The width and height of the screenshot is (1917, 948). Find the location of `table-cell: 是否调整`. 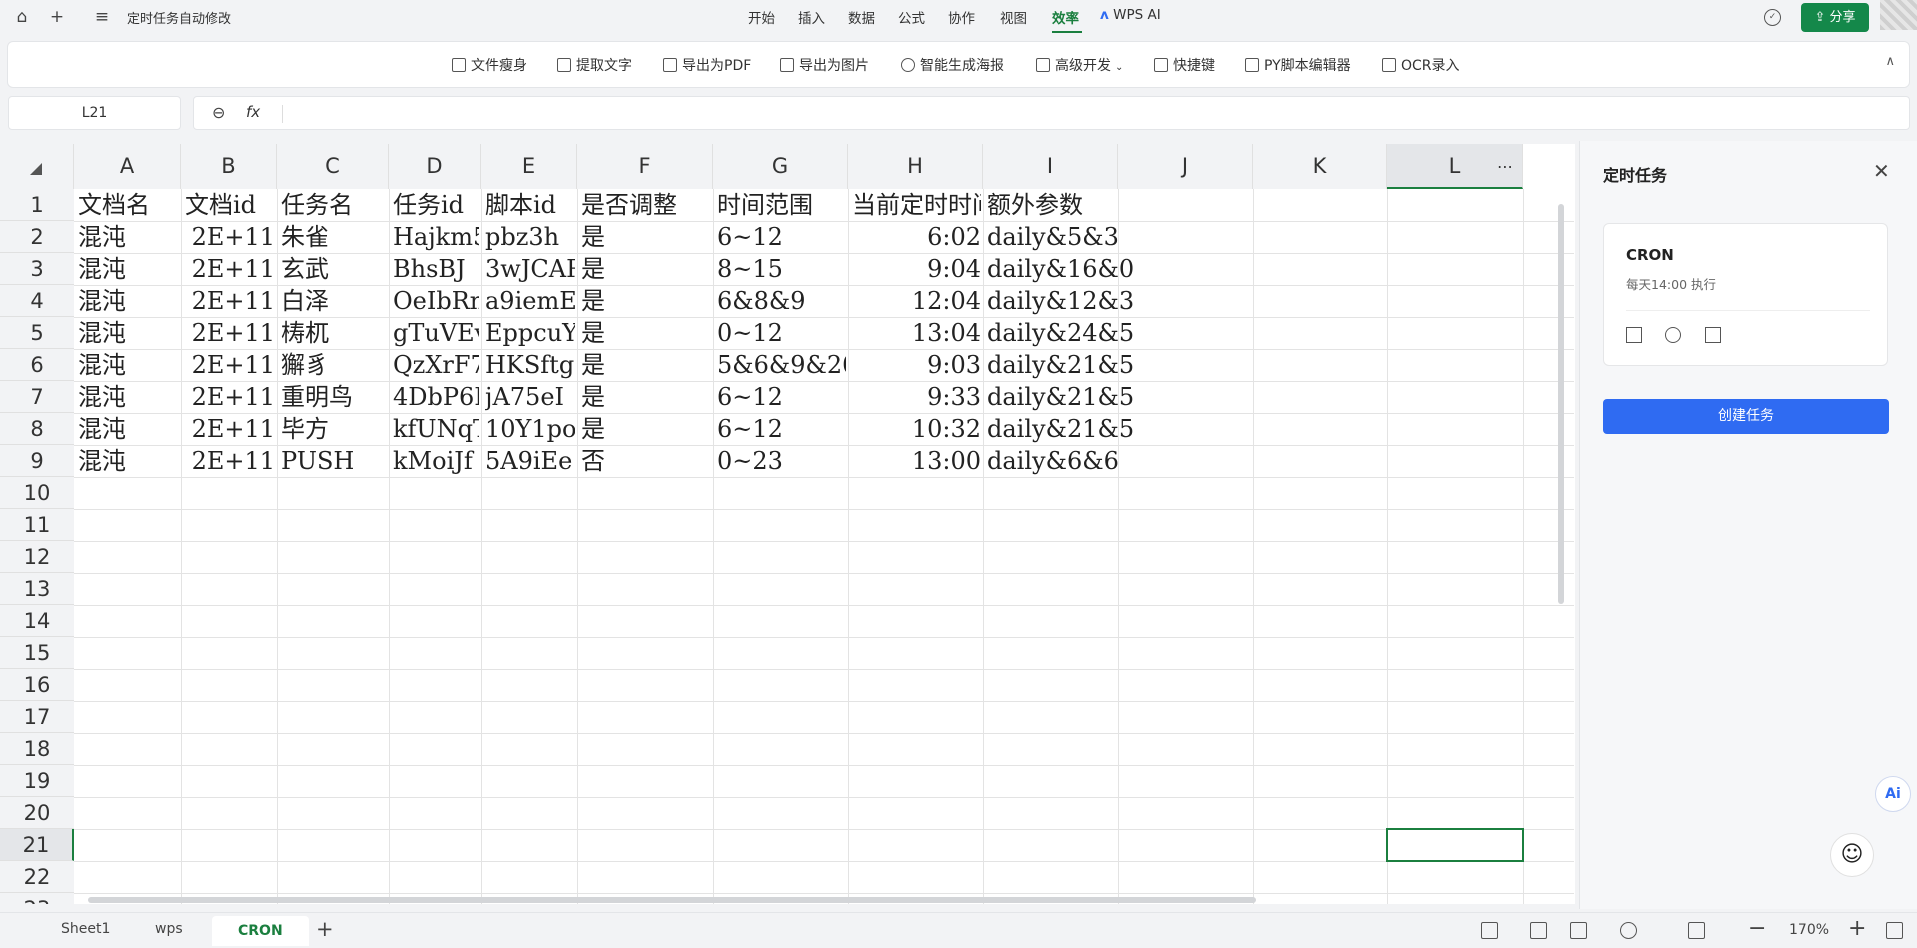

table-cell: 是否调整 is located at coordinates (646, 205).